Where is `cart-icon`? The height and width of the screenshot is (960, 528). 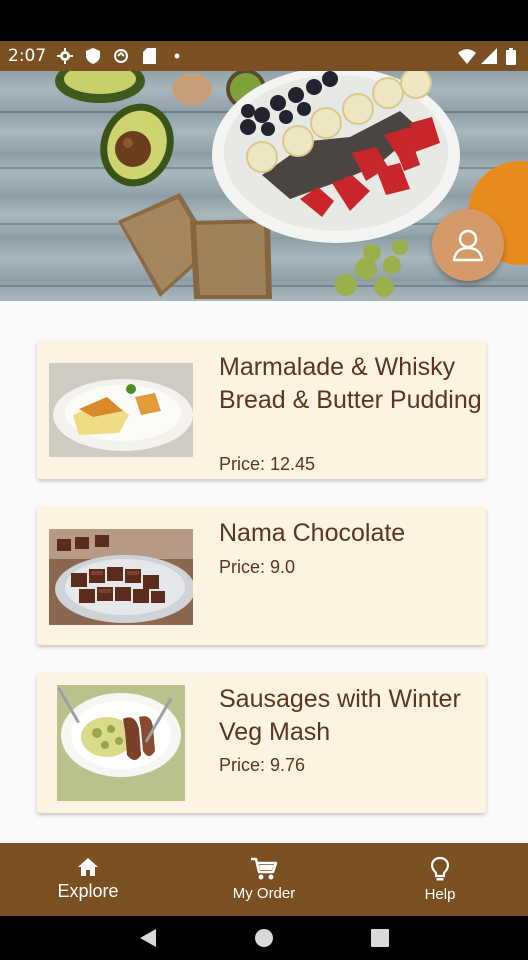 cart-icon is located at coordinates (264, 868).